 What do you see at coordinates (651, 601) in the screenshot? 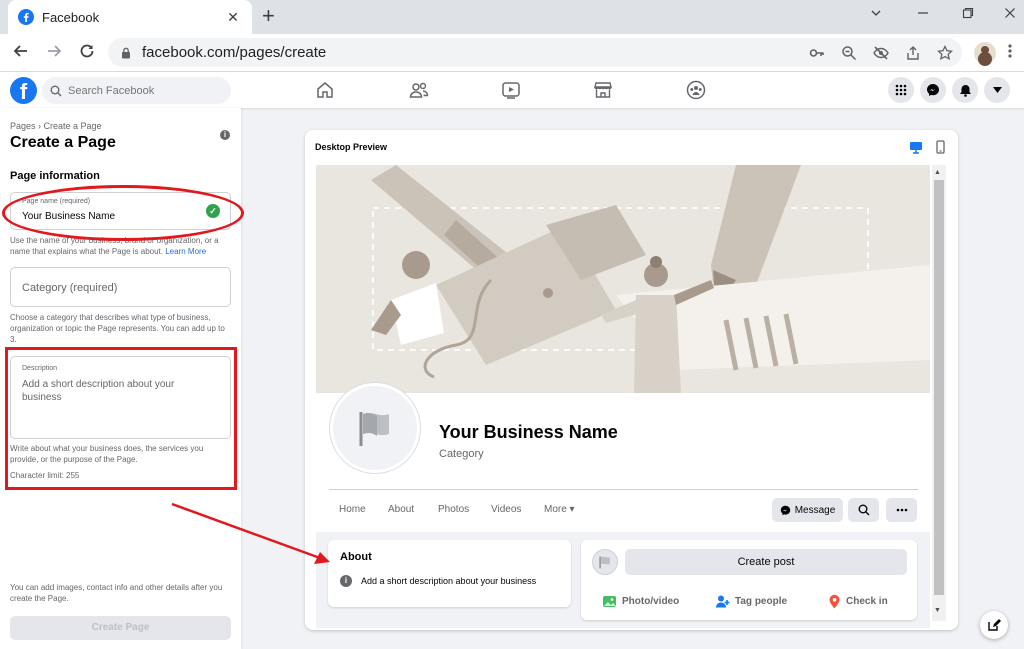
I see `photo-video-label: Photo/video` at bounding box center [651, 601].